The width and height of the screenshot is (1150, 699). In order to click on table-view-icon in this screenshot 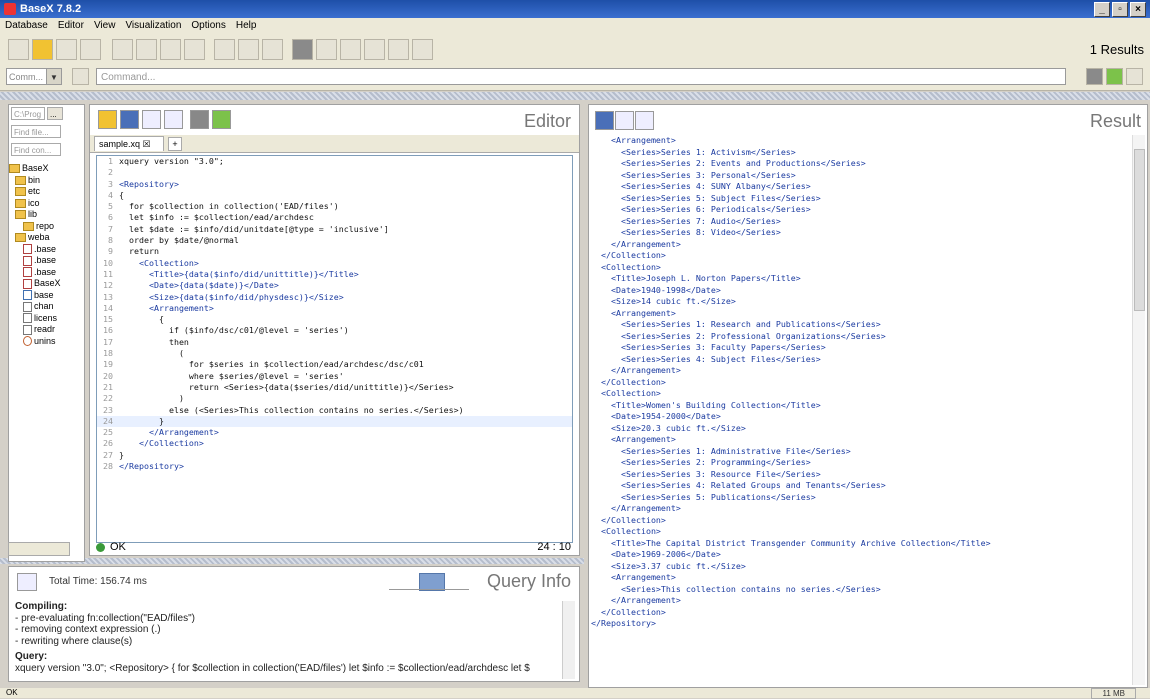, I will do `click(374, 49)`.